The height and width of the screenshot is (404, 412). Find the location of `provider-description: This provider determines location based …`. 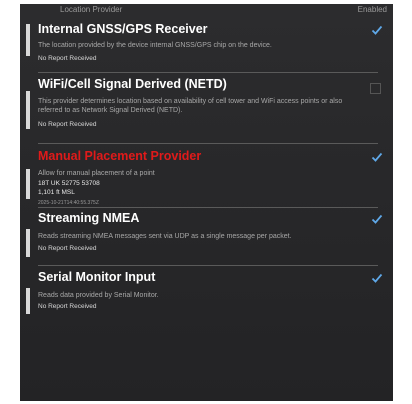

provider-description: This provider determines location based … is located at coordinates (190, 106).